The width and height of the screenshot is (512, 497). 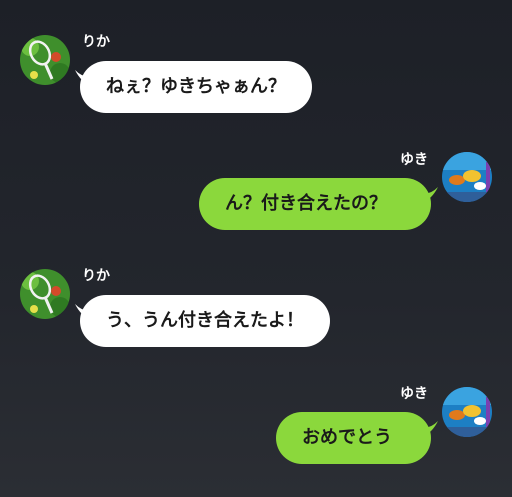 I want to click on message-text: ねぇ？ゆきちゃぁん？, so click(x=196, y=86).